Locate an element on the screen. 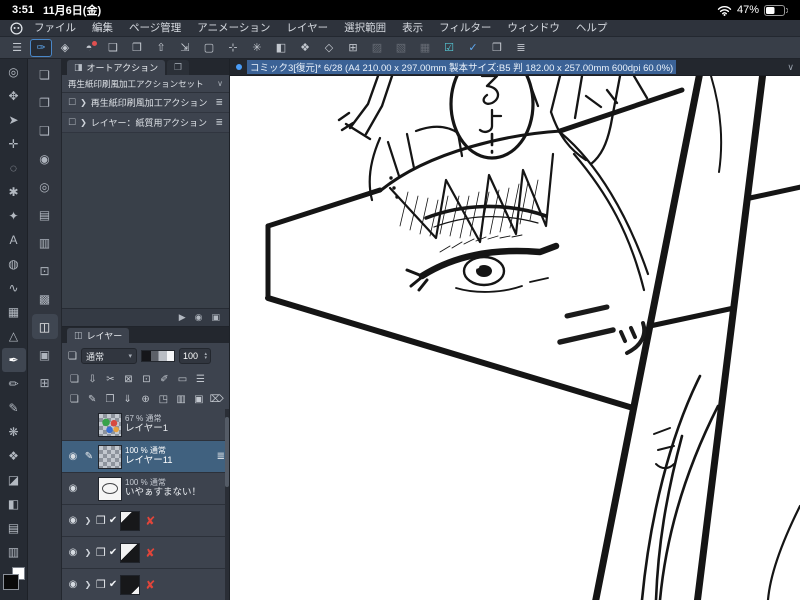  layer-row-balloon: ◉ 100 % 通常 いやぁすまない！ is located at coordinates (145, 489).